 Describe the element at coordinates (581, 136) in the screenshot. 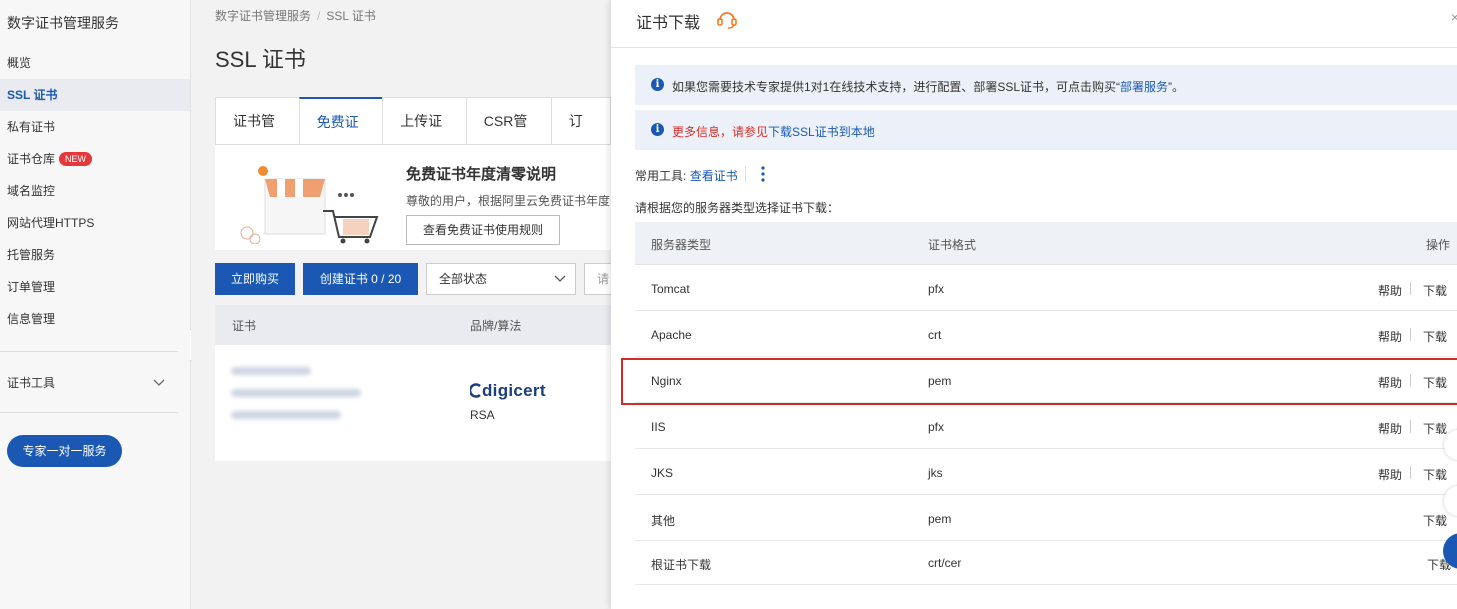

I see `tab-orders: 订单` at that location.